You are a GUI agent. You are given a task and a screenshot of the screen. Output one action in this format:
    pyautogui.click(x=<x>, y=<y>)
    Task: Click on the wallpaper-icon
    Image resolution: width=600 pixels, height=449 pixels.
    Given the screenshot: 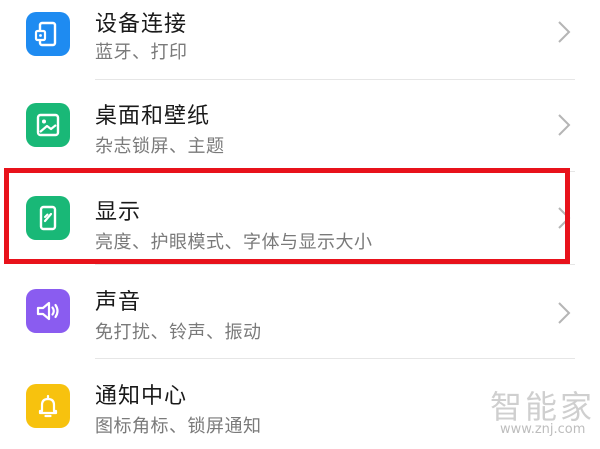 What is the action you would take?
    pyautogui.click(x=48, y=125)
    